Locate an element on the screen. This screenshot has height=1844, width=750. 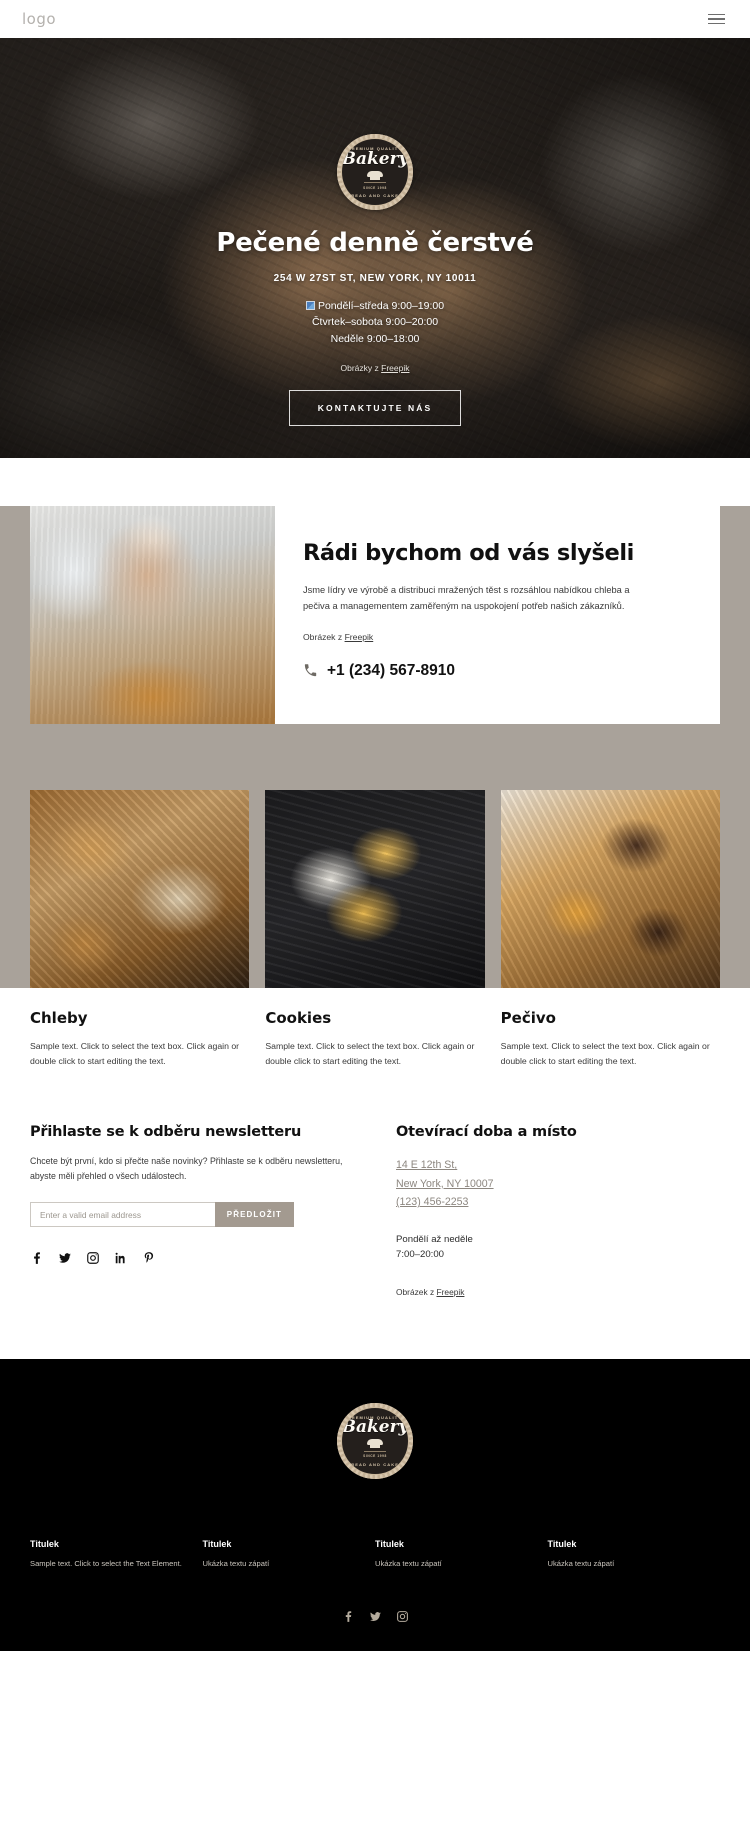
about-phone: +1 (234) 567-8910 is located at coordinates (496, 671).